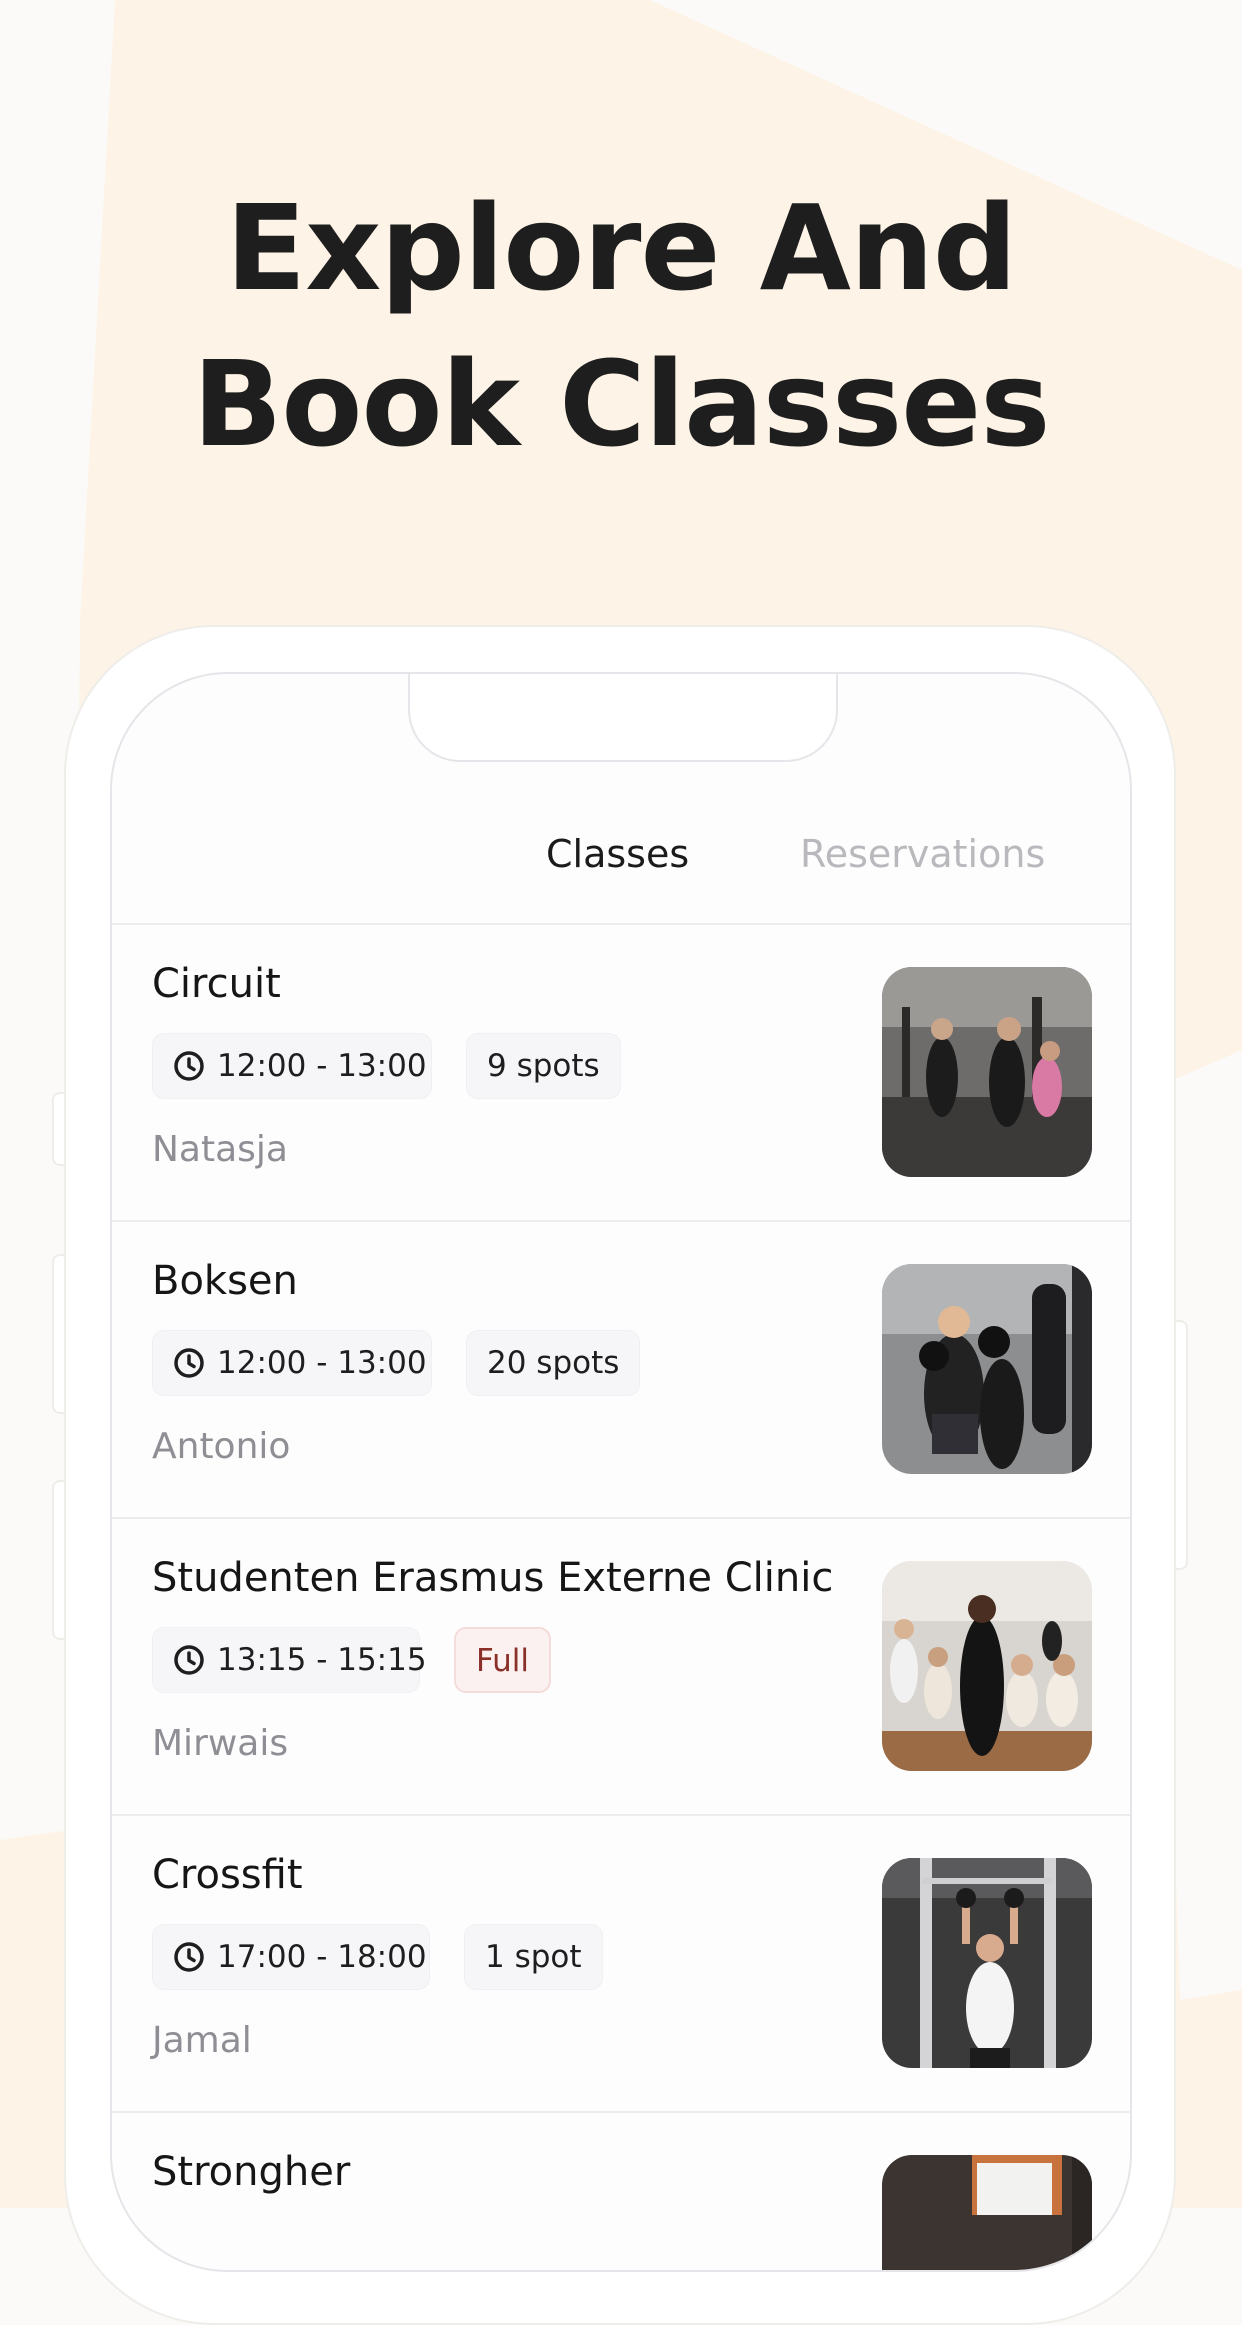 The width and height of the screenshot is (1242, 2325). What do you see at coordinates (202, 2040) in the screenshot?
I see `instructor-name: Jamal` at bounding box center [202, 2040].